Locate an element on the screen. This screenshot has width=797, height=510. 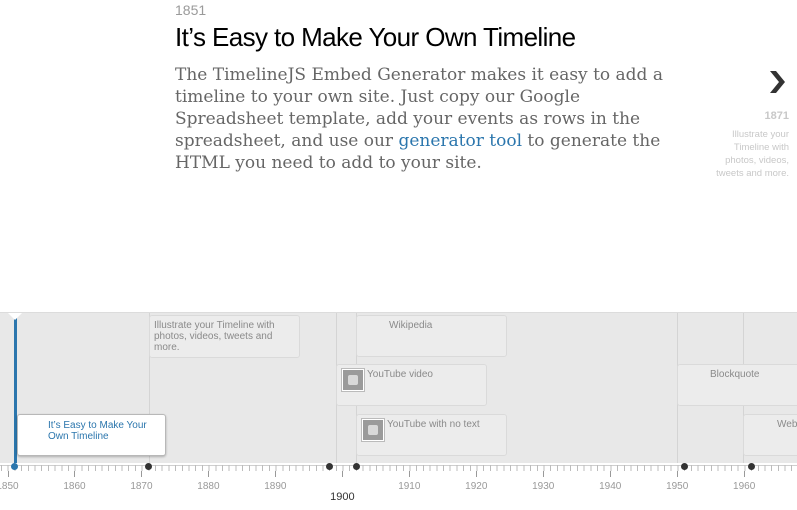
flag-wikipedia: Wikipedia is located at coordinates (431, 336).